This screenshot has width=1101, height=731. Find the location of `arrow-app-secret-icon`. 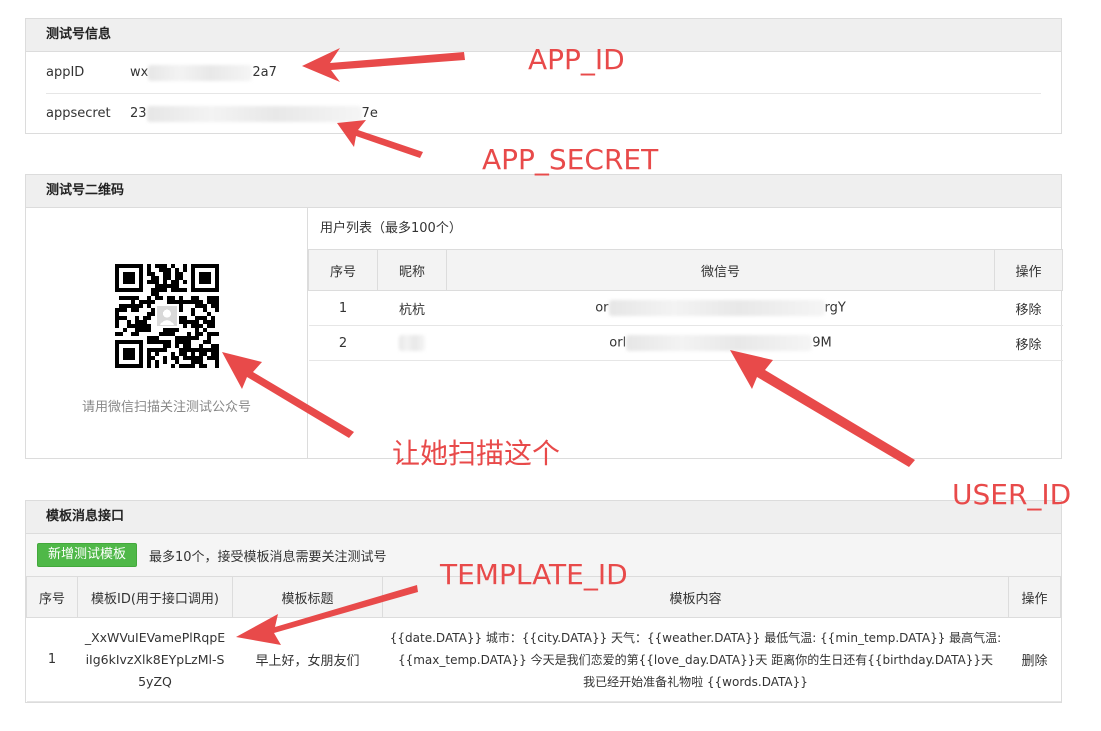

arrow-app-secret-icon is located at coordinates (380, 139).